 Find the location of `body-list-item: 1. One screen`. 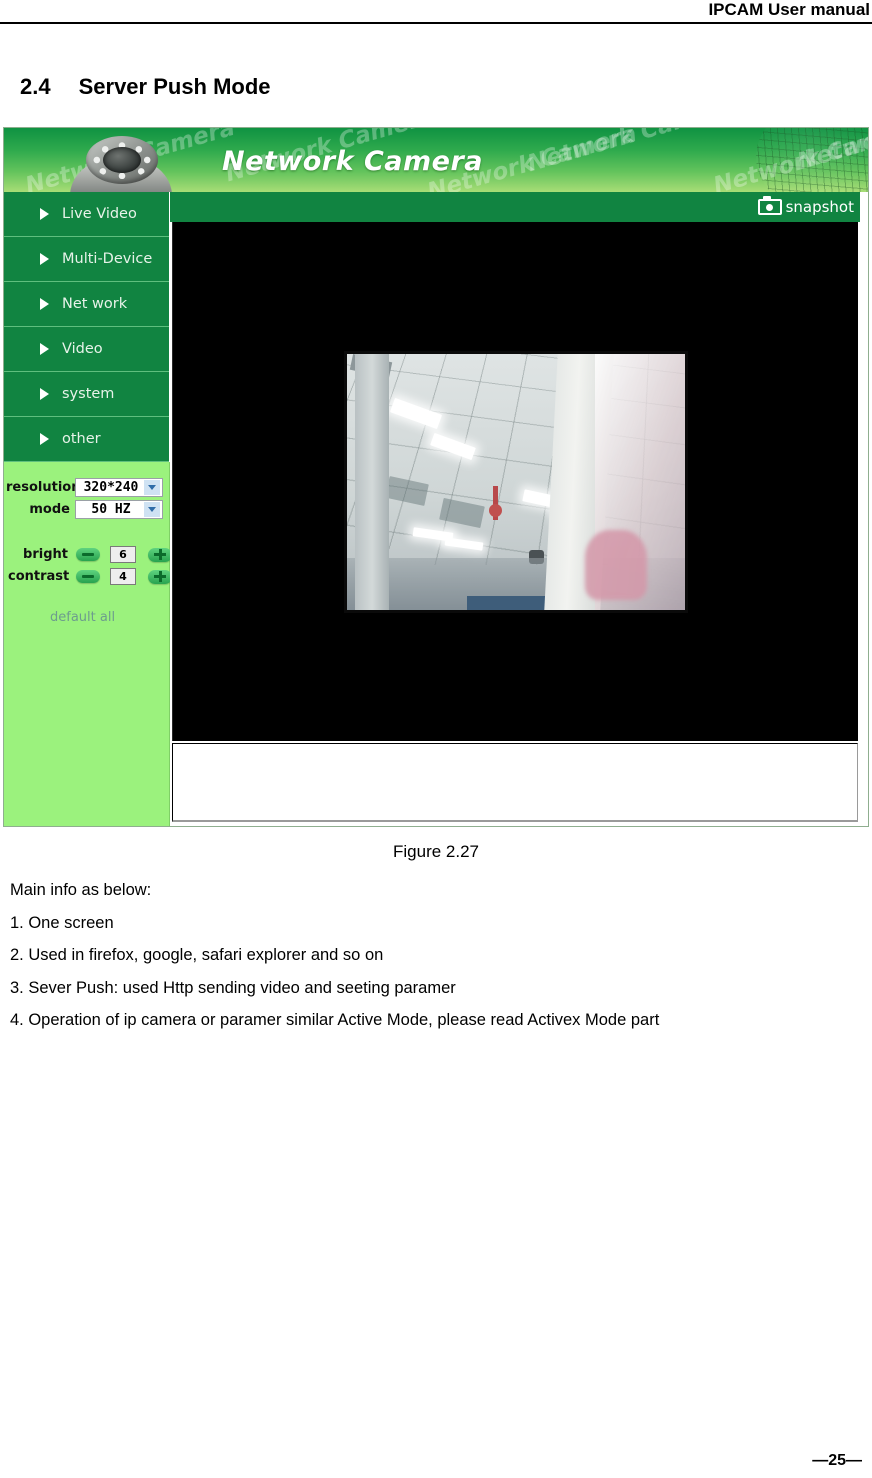

body-list-item: 1. One screen is located at coordinates (62, 922).